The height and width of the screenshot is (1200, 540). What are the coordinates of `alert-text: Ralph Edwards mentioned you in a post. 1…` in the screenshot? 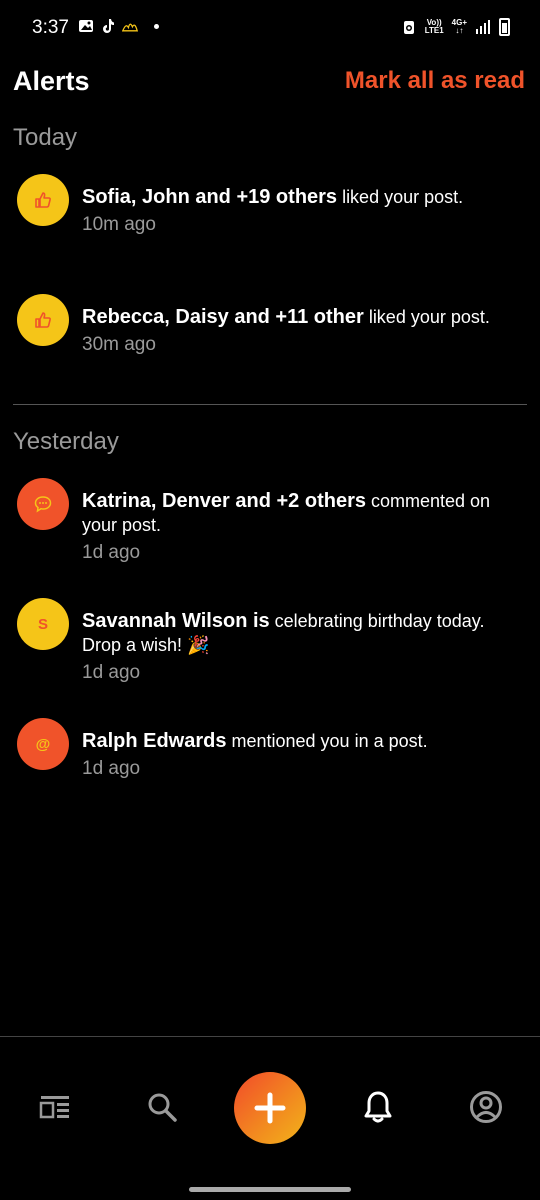 It's located at (302, 755).